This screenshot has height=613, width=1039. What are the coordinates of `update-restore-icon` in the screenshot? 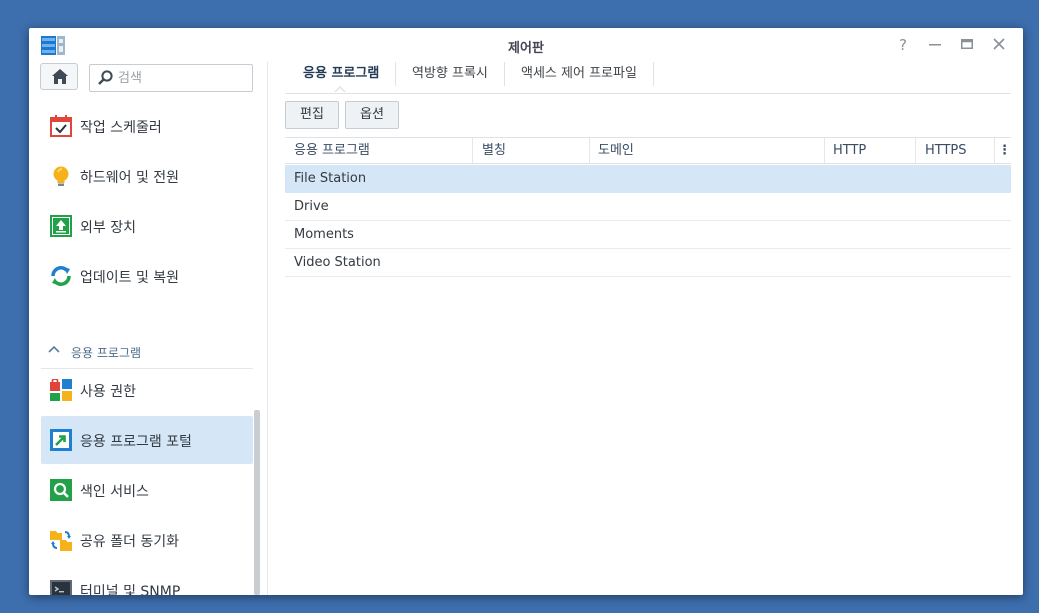 It's located at (61, 276).